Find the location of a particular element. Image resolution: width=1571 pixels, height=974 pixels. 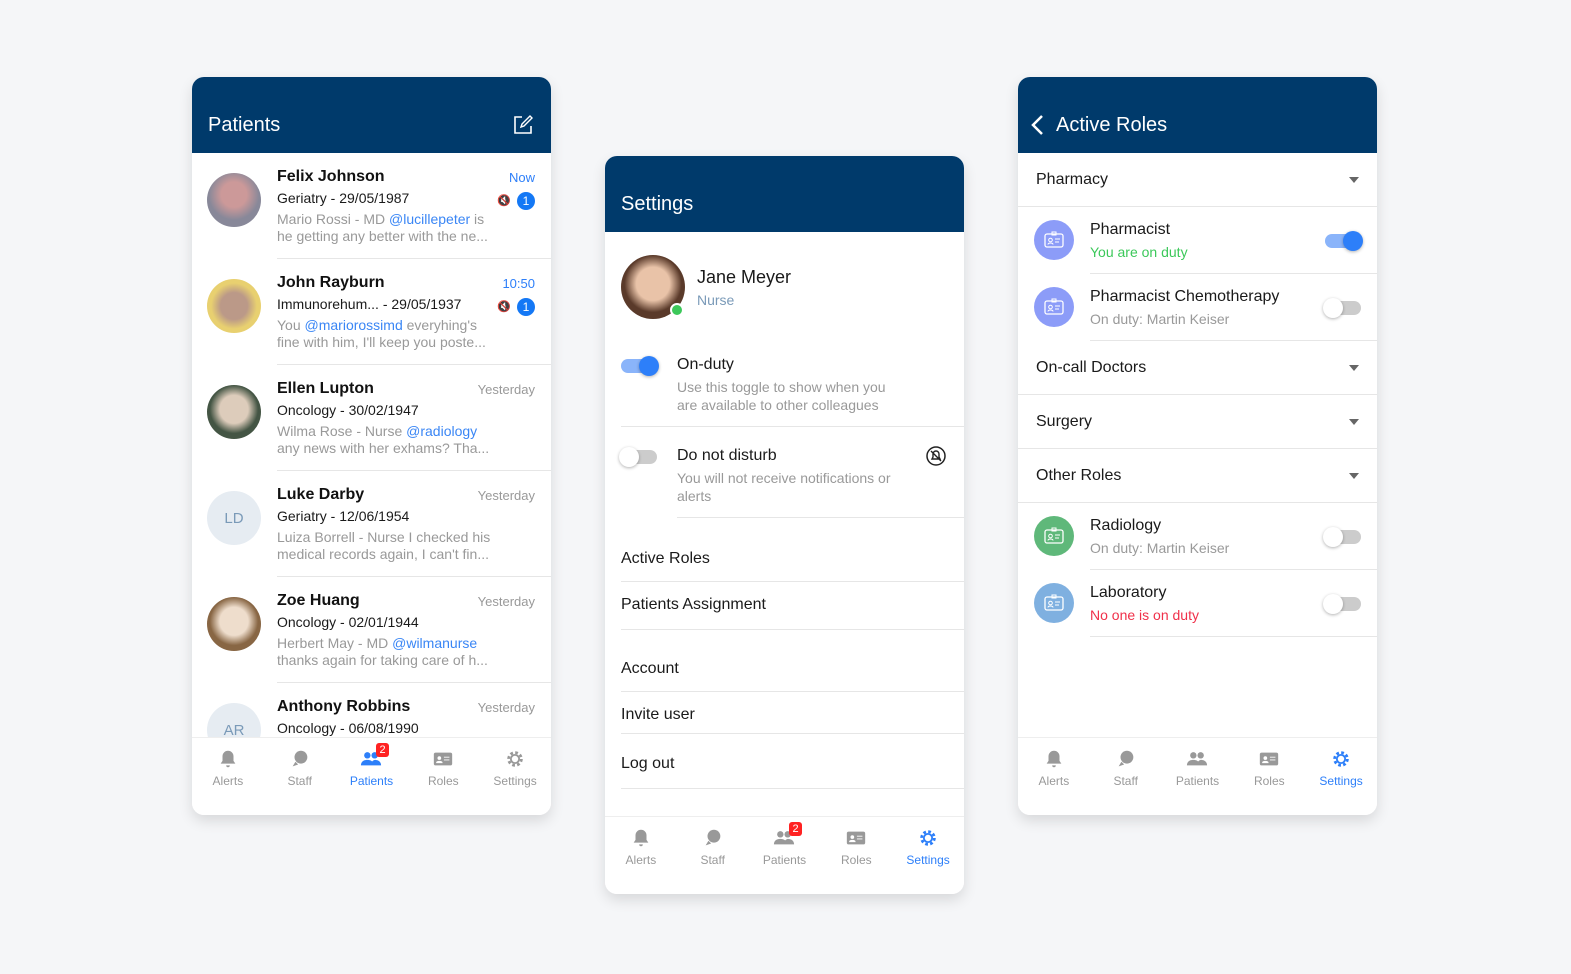

role-item: Laboratory No one is on duty is located at coordinates (1205, 603).